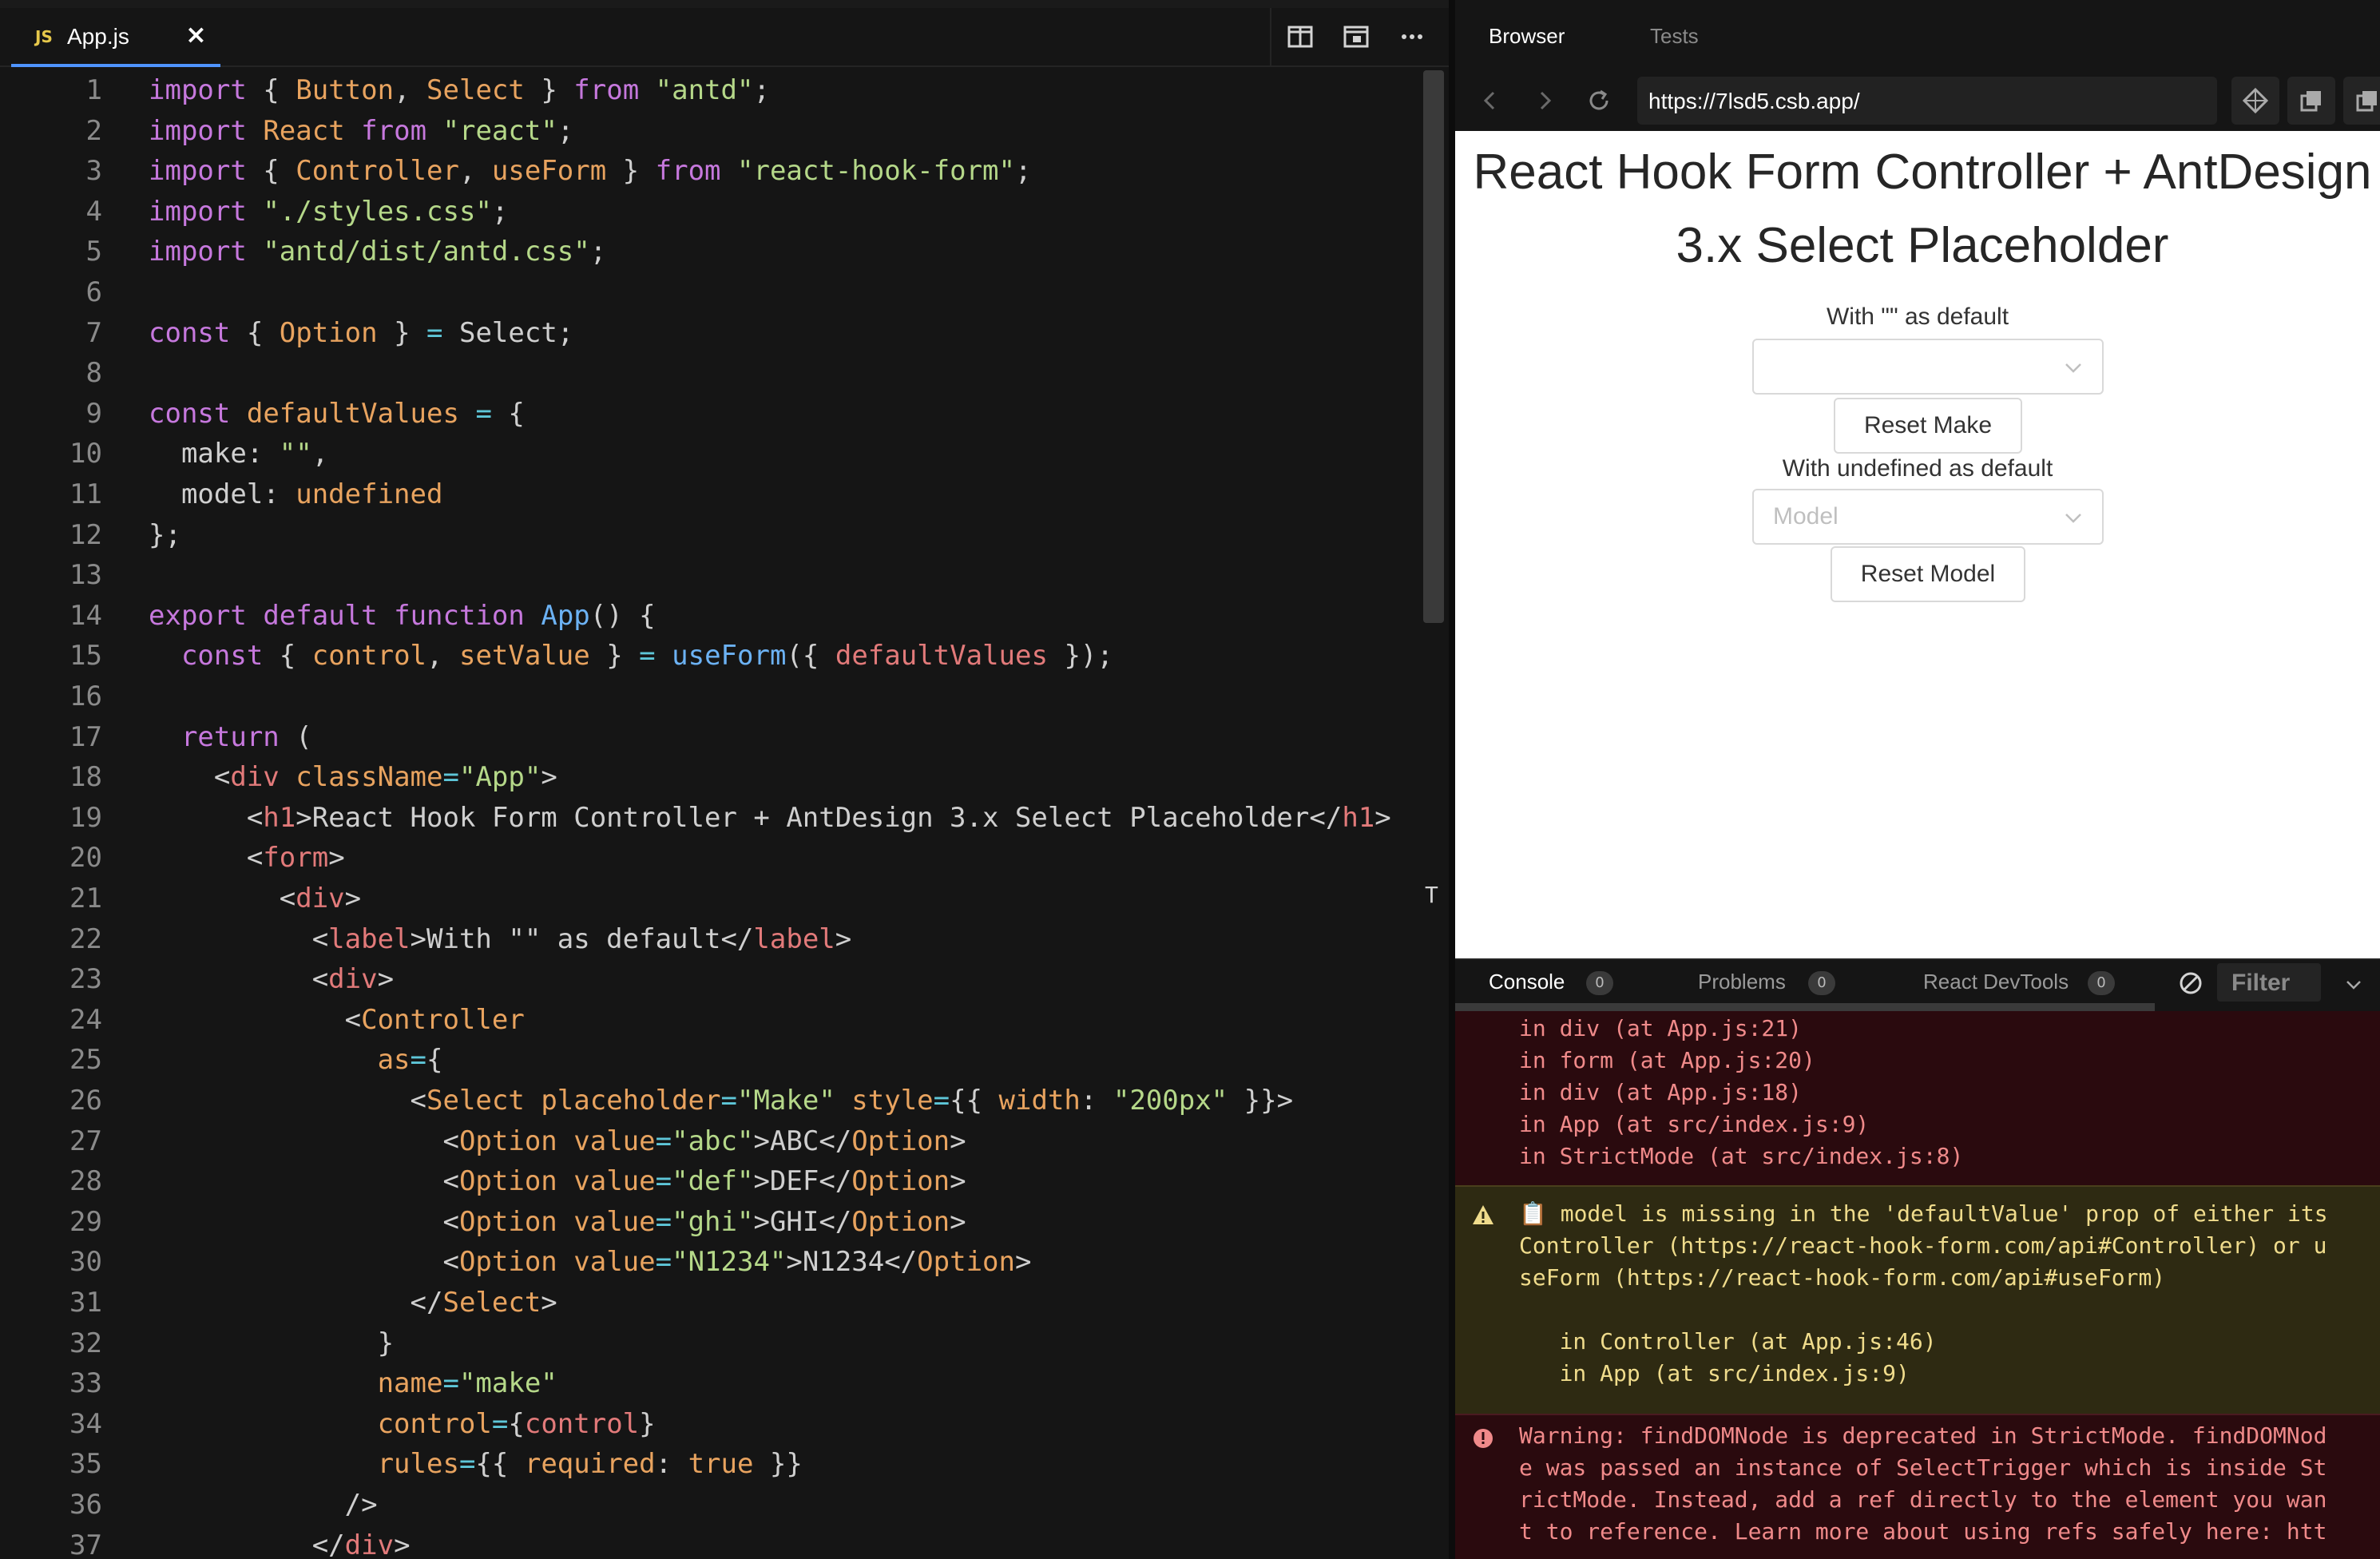  I want to click on code-line: 9 const defaultValues = {, so click(711, 414).